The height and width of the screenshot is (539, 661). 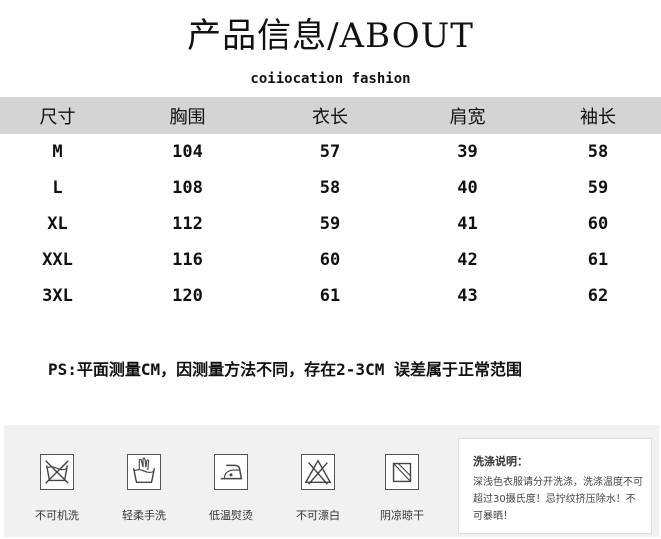 What do you see at coordinates (187, 152) in the screenshot?
I see `cell-chest: 104` at bounding box center [187, 152].